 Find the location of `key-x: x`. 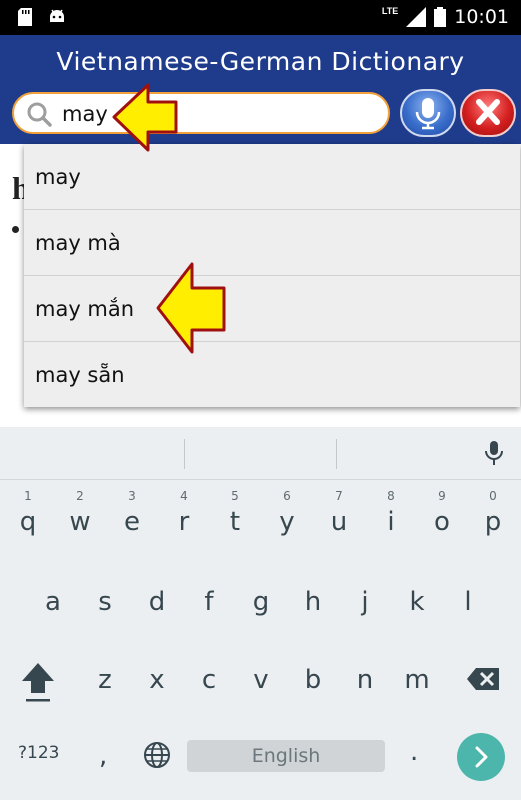

key-x: x is located at coordinates (157, 675).